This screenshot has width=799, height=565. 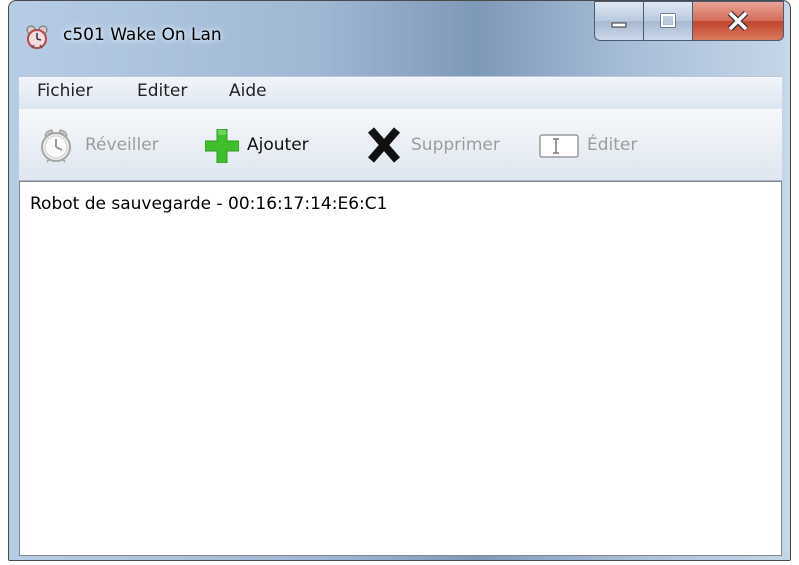 What do you see at coordinates (208, 204) in the screenshot?
I see `list-item: Robot de sauvegarde - 00:16:17:14:E6:C1` at bounding box center [208, 204].